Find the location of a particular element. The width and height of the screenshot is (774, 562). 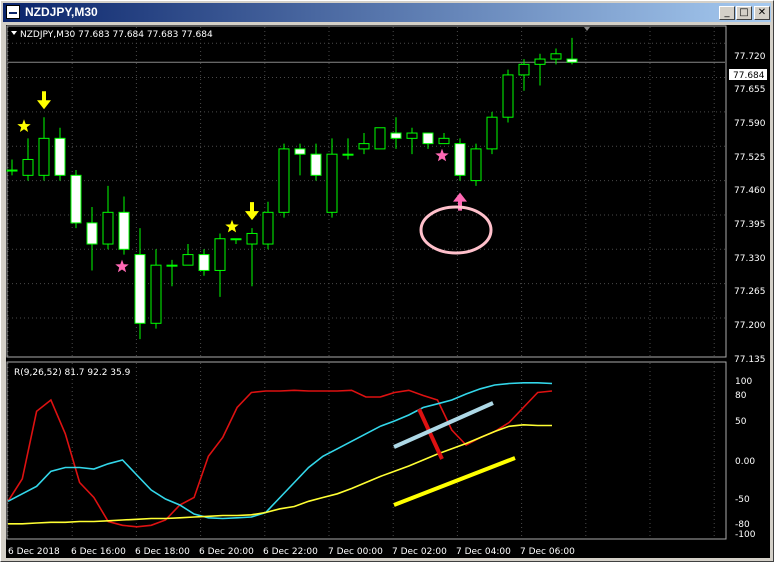

y-tick-label: 77.200 is located at coordinates (750, 326).